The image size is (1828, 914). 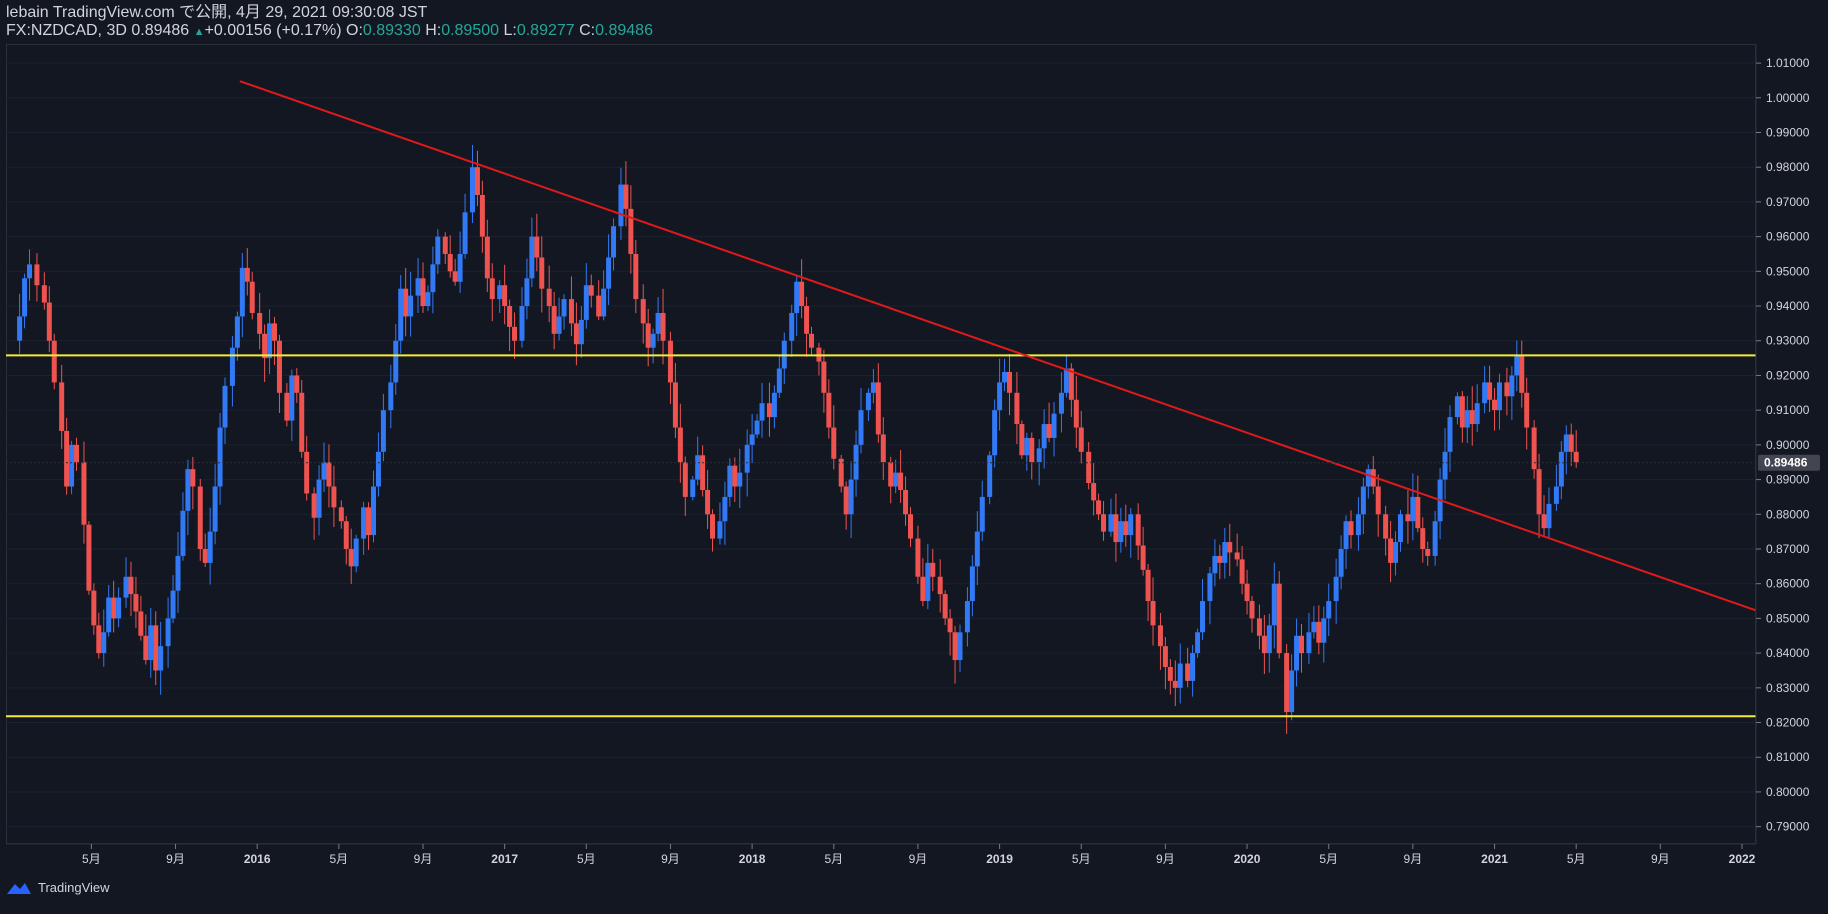 I want to click on x-tick-label: 2017, so click(x=504, y=859).